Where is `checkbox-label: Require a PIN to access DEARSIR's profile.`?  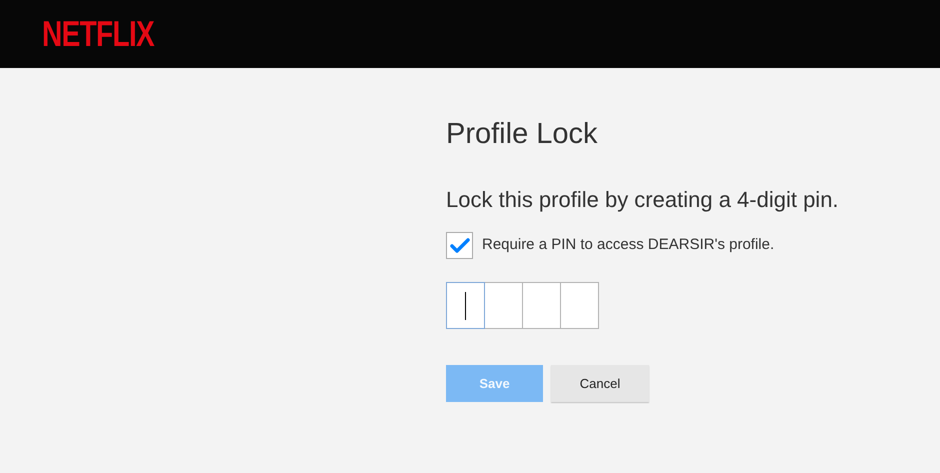
checkbox-label: Require a PIN to access DEARSIR's profile. is located at coordinates (628, 245).